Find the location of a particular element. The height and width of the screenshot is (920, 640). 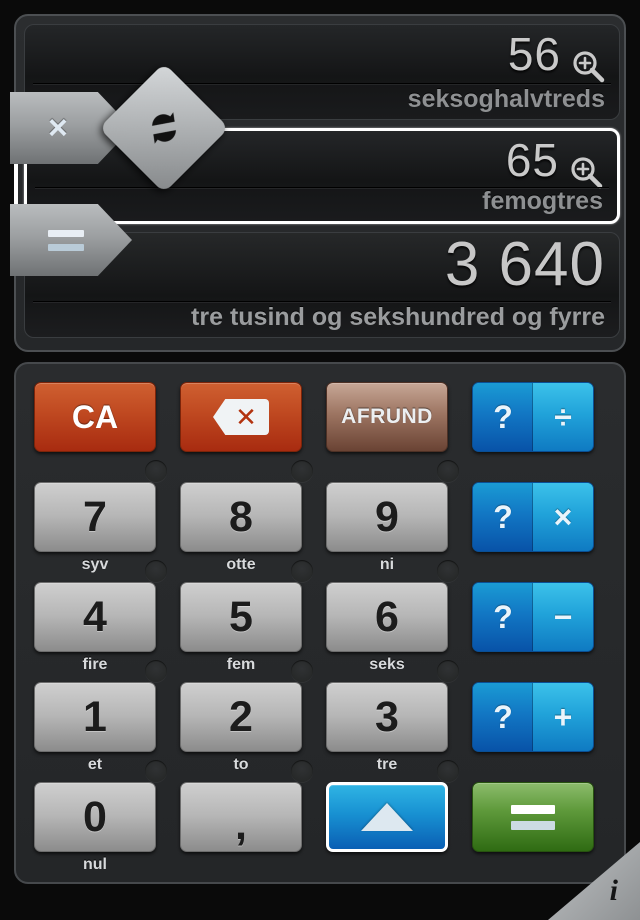

keypad-cell: ? × is located at coordinates (533, 532).